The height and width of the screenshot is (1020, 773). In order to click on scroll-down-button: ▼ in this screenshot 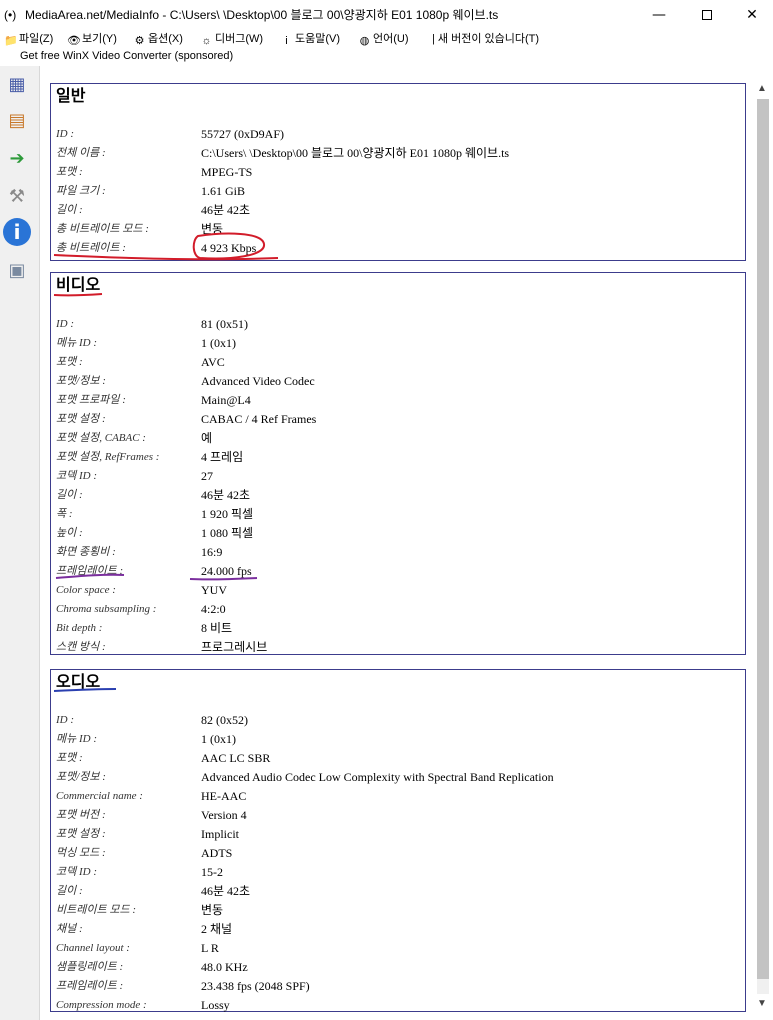, I will do `click(762, 1004)`.